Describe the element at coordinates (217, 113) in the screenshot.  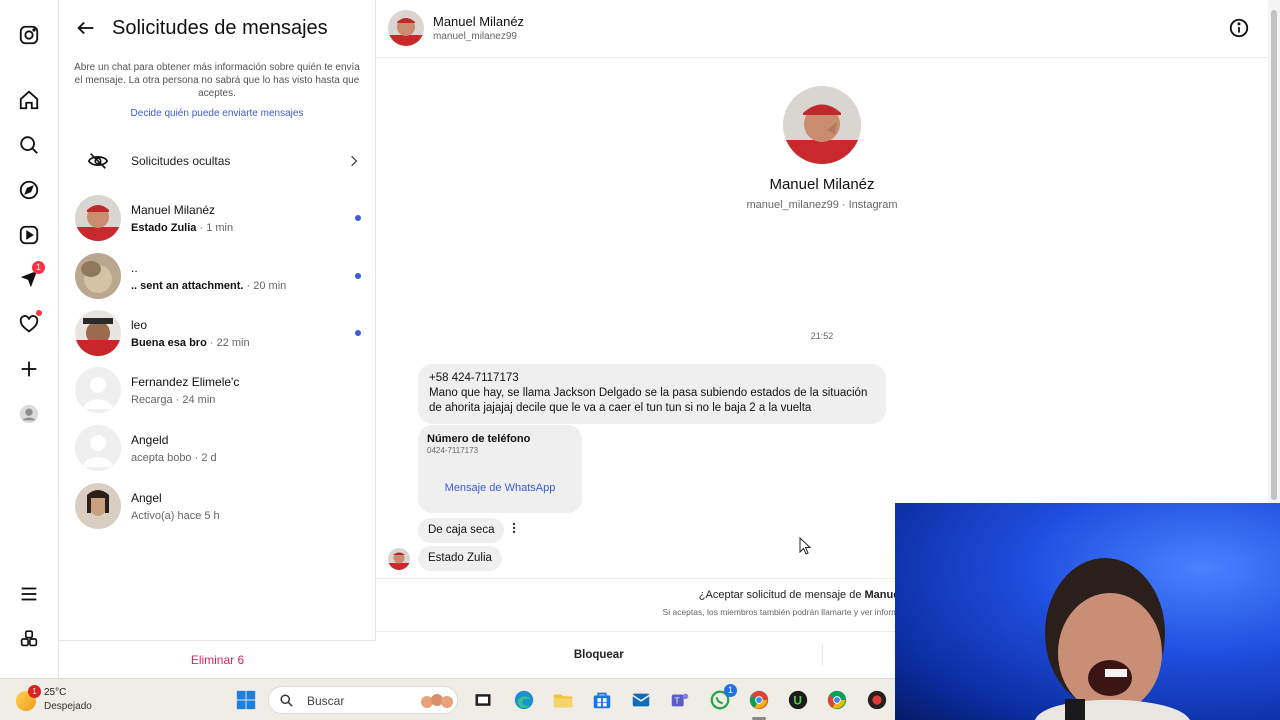
I see `decide-who-link: Decide quién puede enviarte mensajes` at that location.